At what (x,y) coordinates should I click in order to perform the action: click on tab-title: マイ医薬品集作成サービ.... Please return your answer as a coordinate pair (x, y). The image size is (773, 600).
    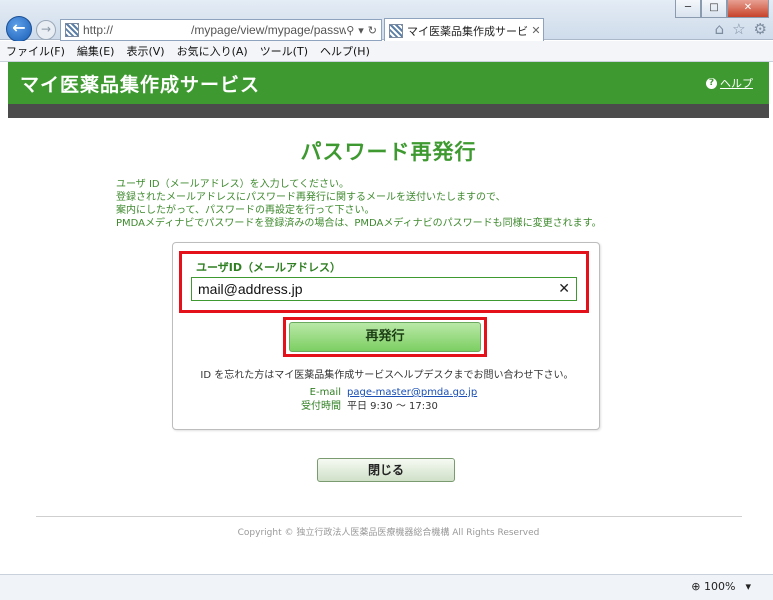
    Looking at the image, I should click on (468, 31).